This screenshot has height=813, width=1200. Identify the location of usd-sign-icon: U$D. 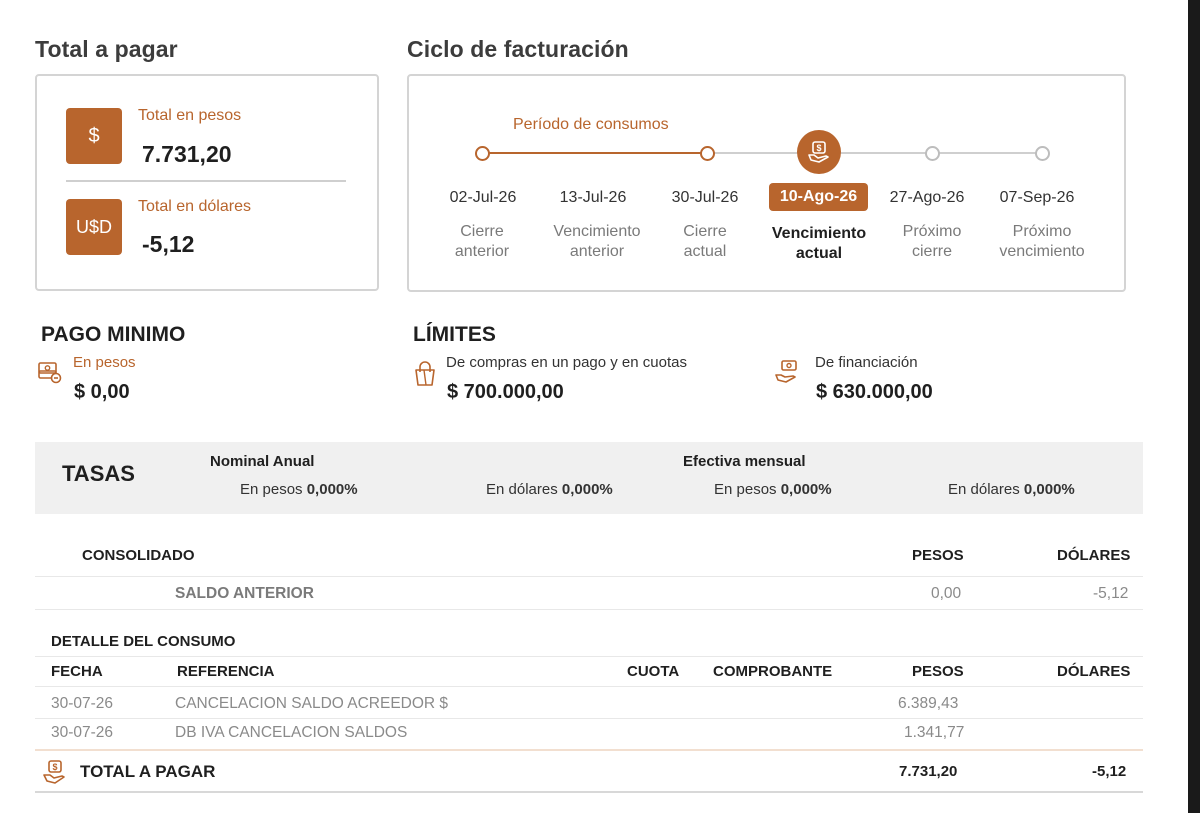
(94, 227).